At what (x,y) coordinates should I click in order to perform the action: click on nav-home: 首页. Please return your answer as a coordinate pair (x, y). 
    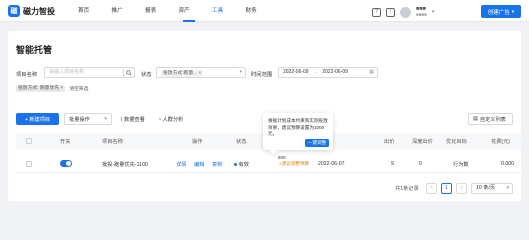
    Looking at the image, I should click on (95, 11).